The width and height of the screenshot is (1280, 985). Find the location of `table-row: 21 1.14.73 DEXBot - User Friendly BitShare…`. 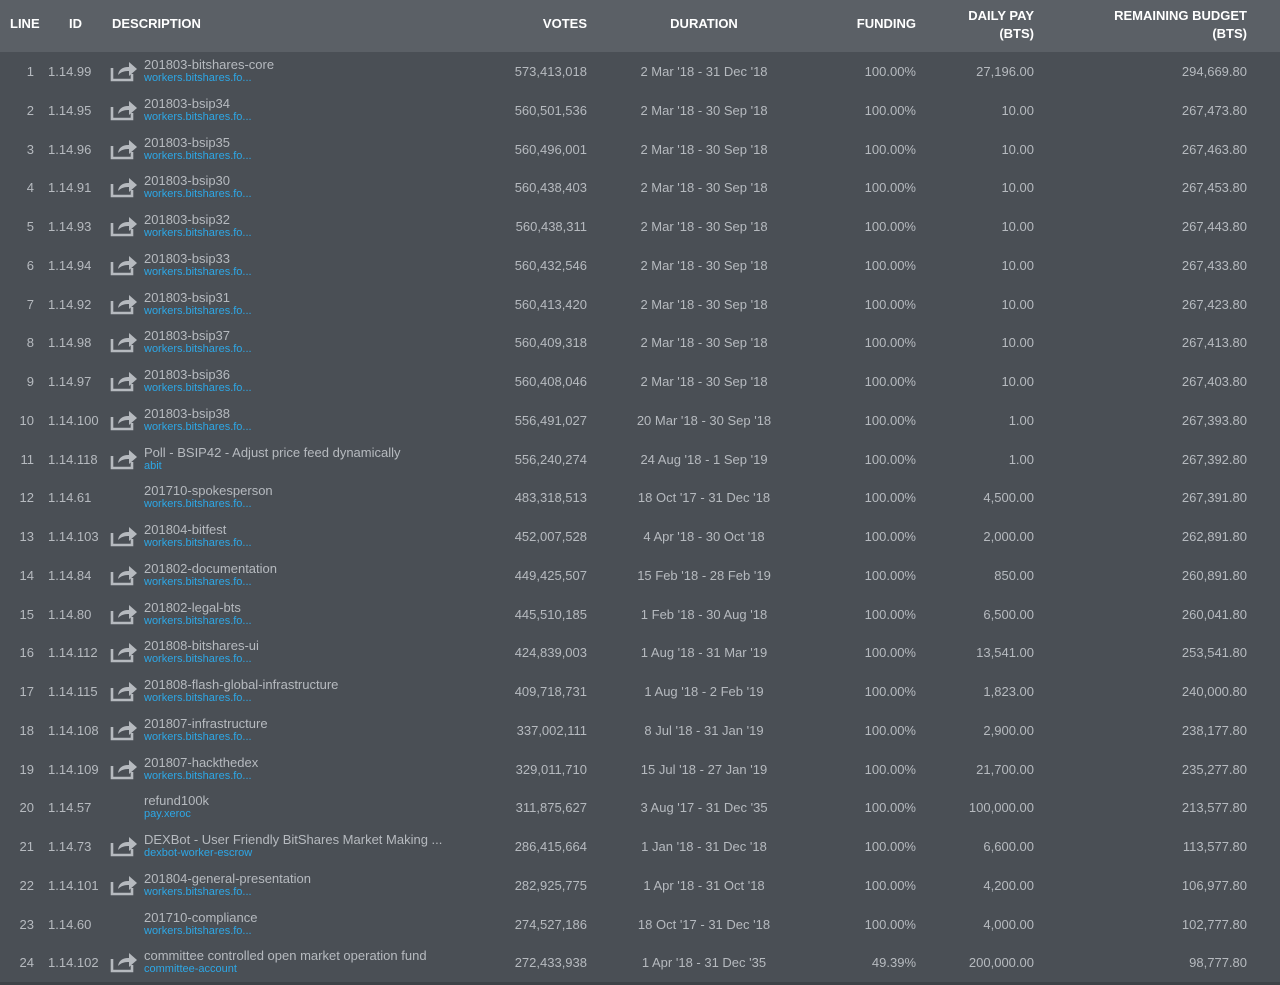

table-row: 21 1.14.73 DEXBot - User Friendly BitShare… is located at coordinates (640, 846).